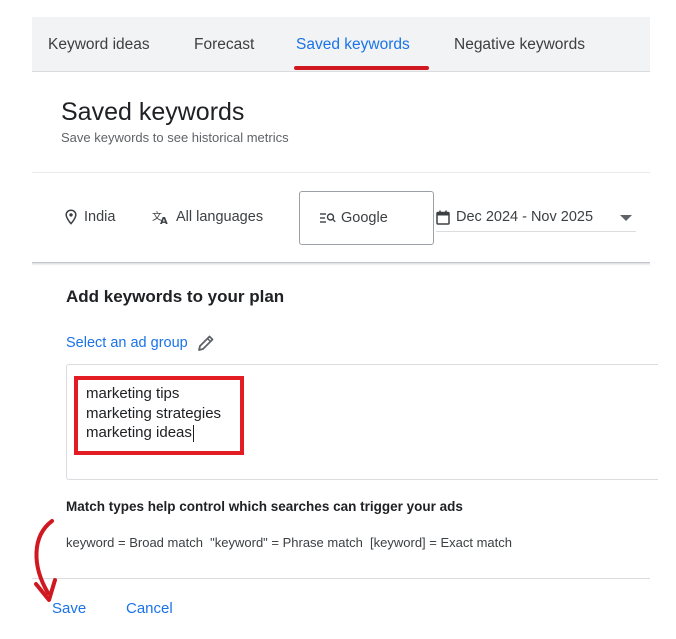 This screenshot has height=639, width=676. What do you see at coordinates (99, 45) in the screenshot?
I see `tab-keyword-ideas: Keyword ideas` at bounding box center [99, 45].